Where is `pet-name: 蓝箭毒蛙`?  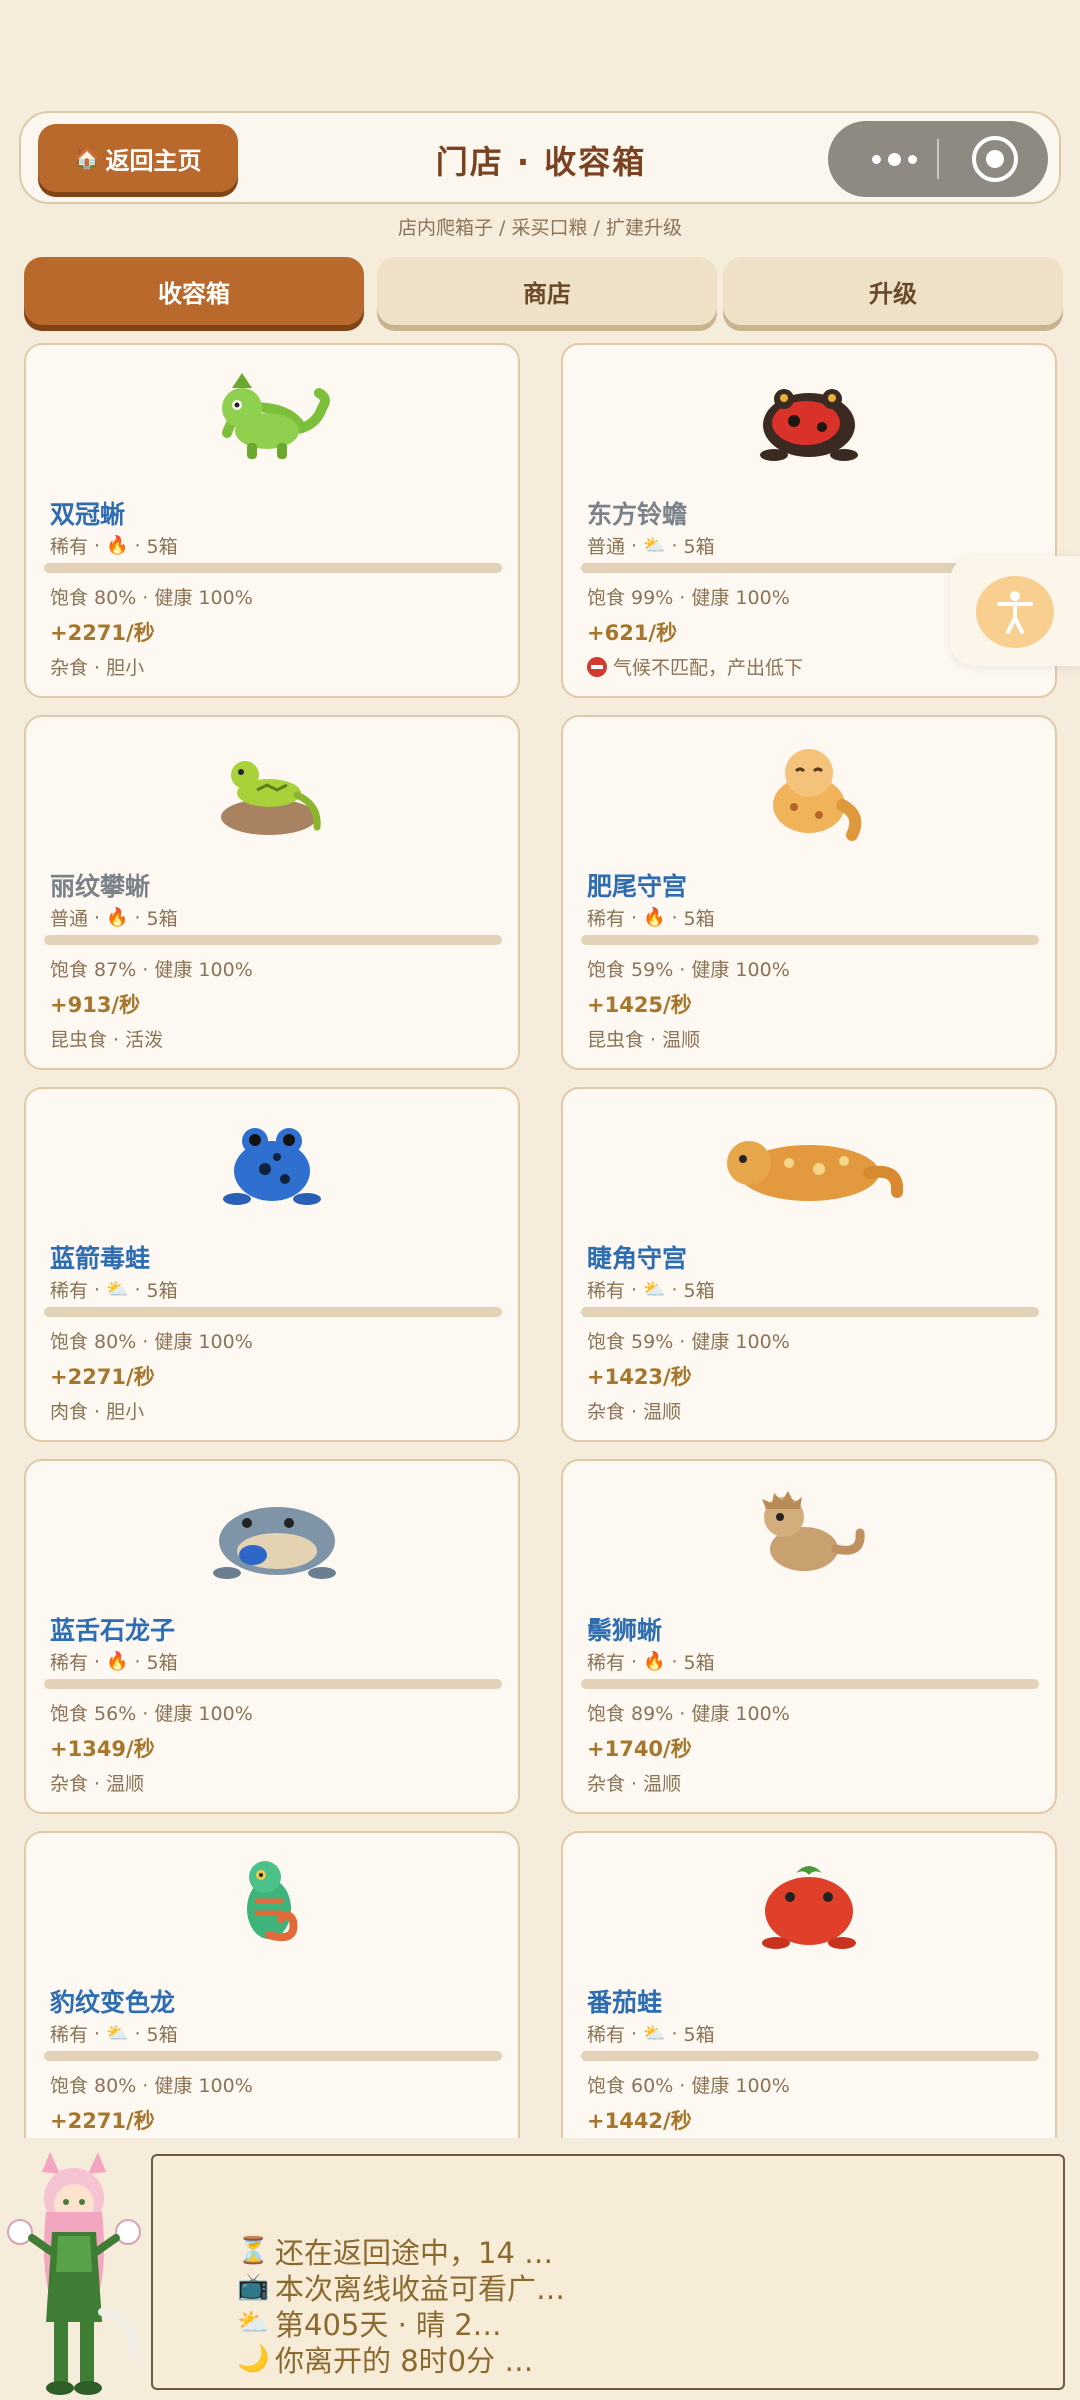 pet-name: 蓝箭毒蛙 is located at coordinates (100, 1258).